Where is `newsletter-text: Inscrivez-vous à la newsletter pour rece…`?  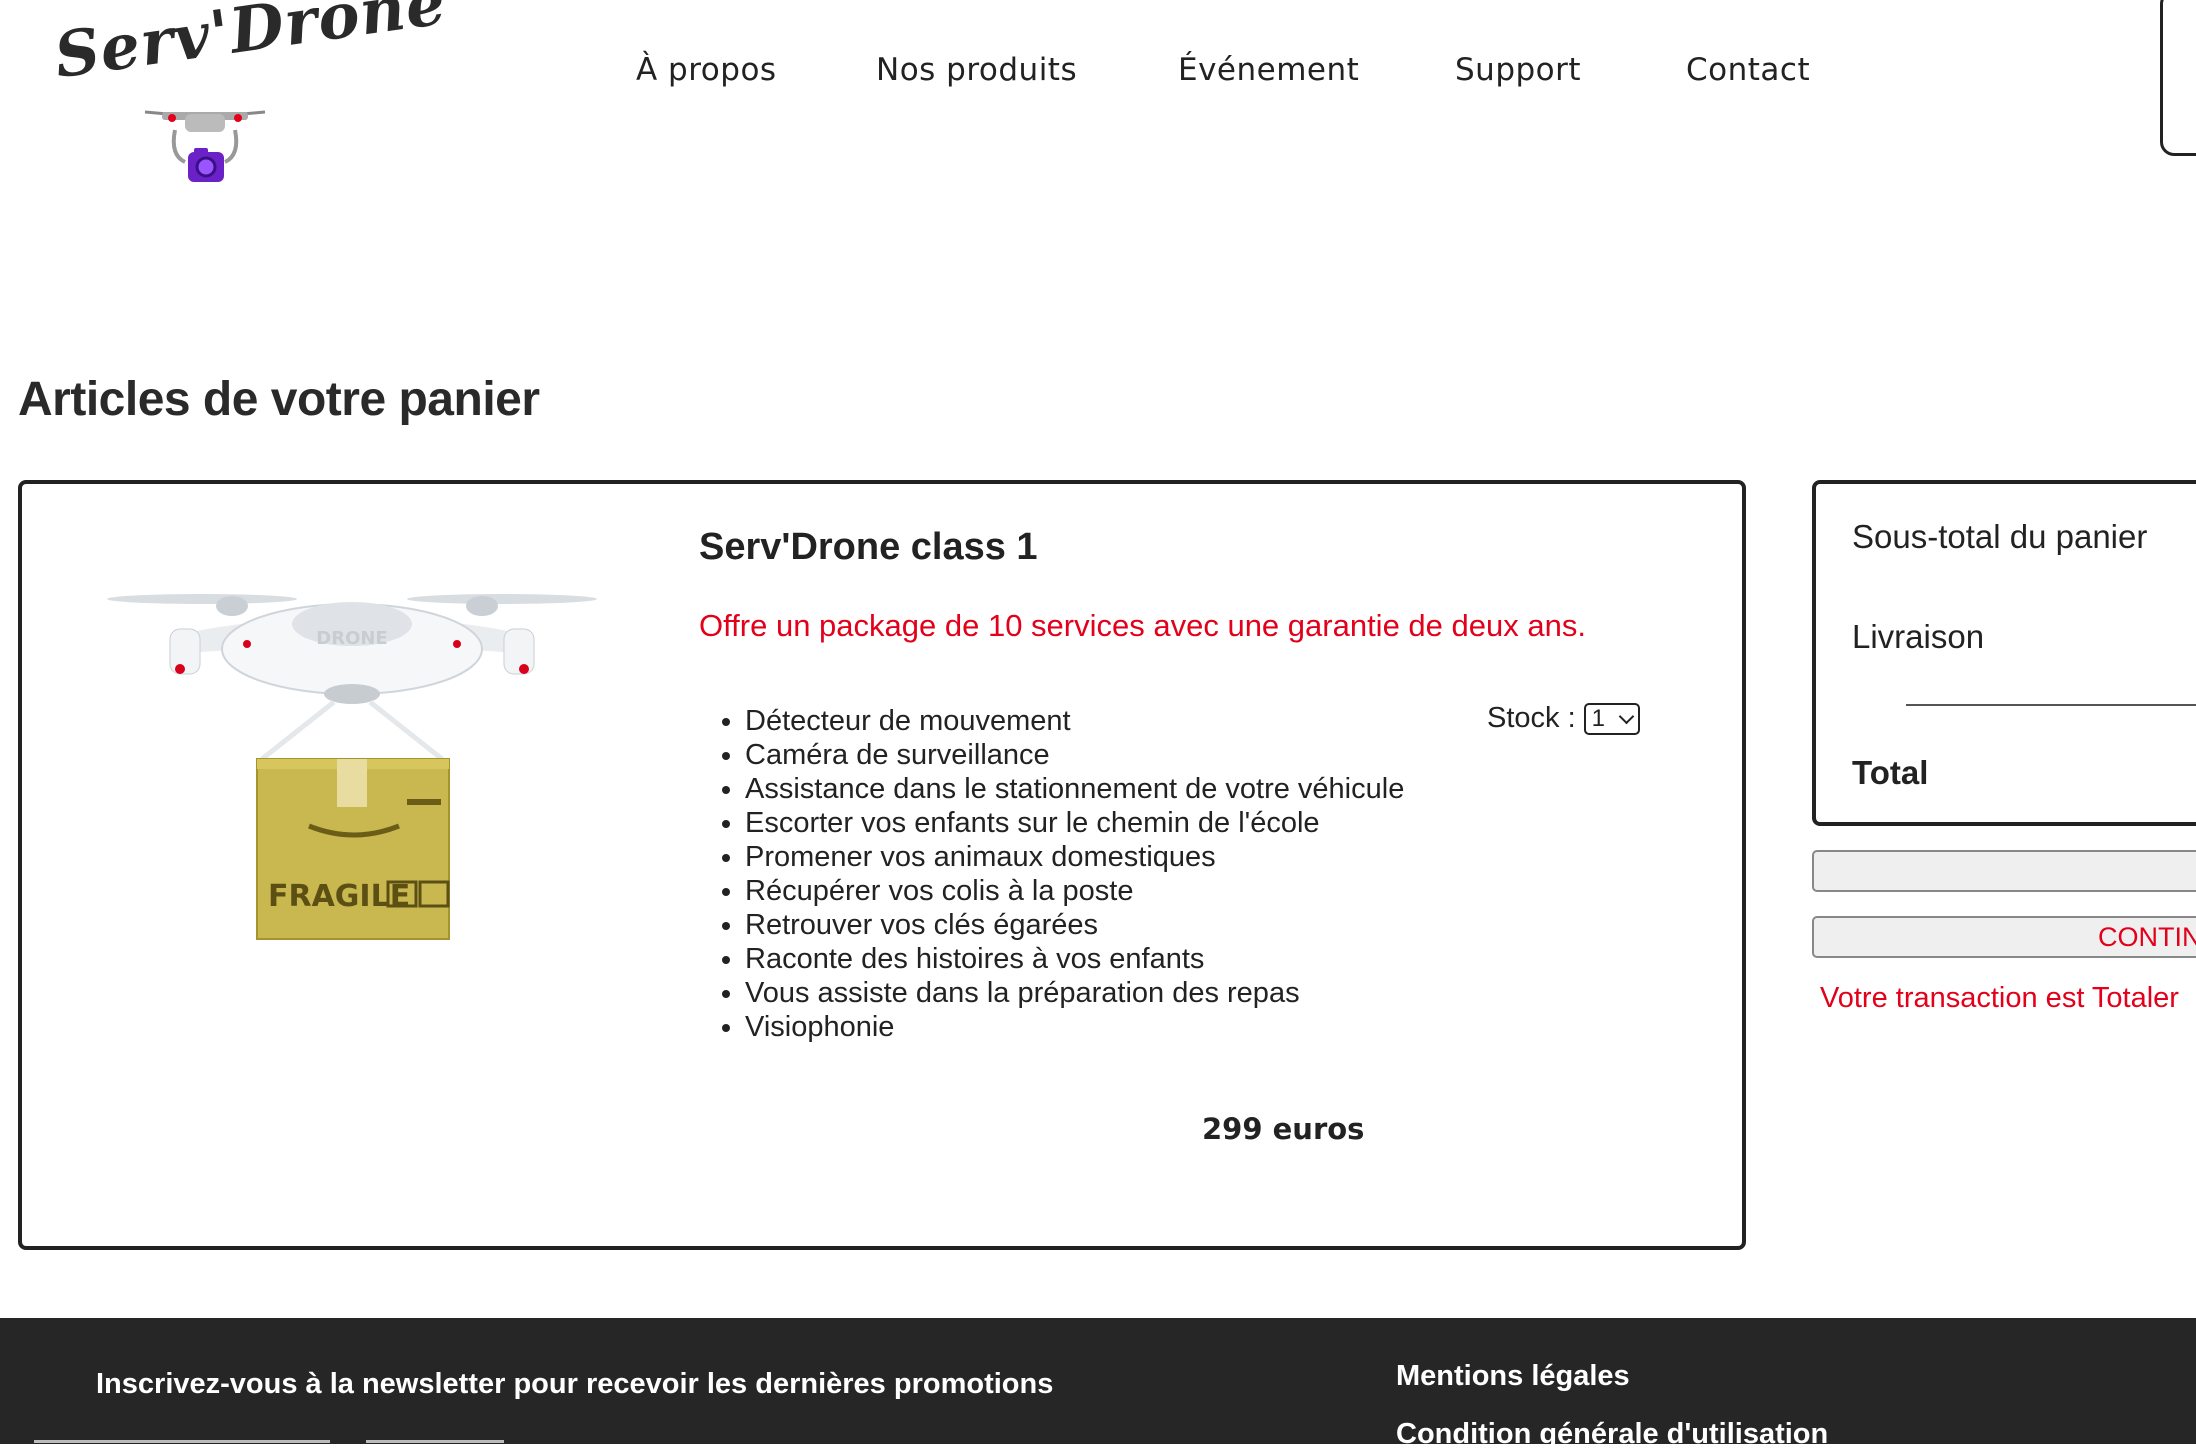 newsletter-text: Inscrivez-vous à la newsletter pour rece… is located at coordinates (575, 1384).